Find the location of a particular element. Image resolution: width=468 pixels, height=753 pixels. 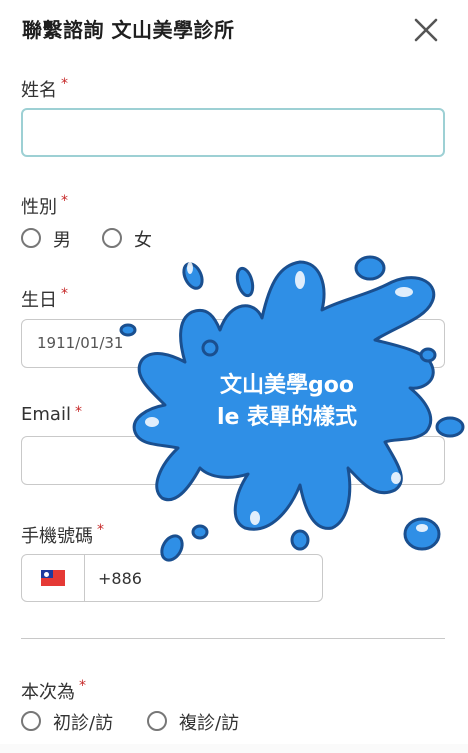

birthday-input-value: 1911/01/31 is located at coordinates (80, 343).